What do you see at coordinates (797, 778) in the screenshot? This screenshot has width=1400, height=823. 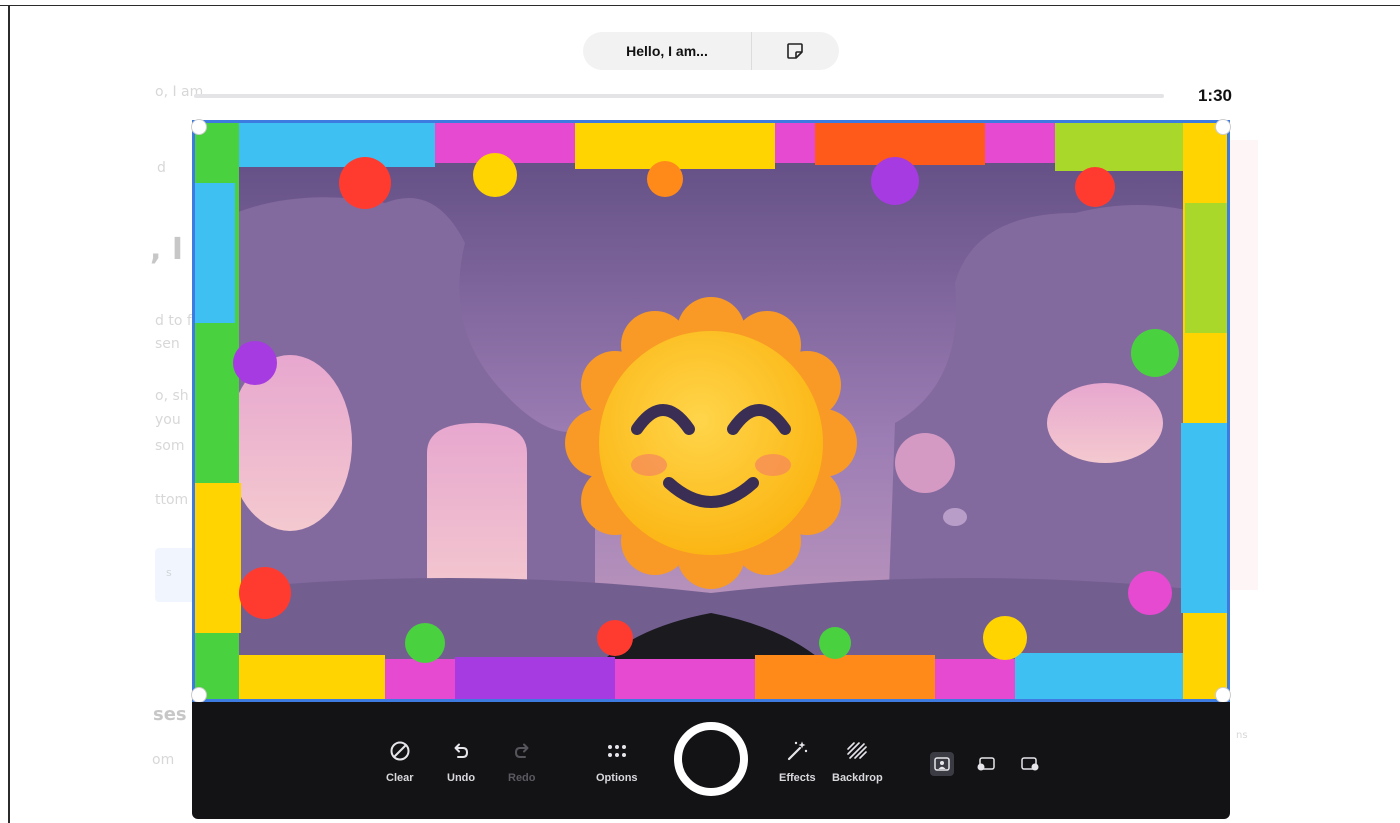 I see `effects-label: Effects` at bounding box center [797, 778].